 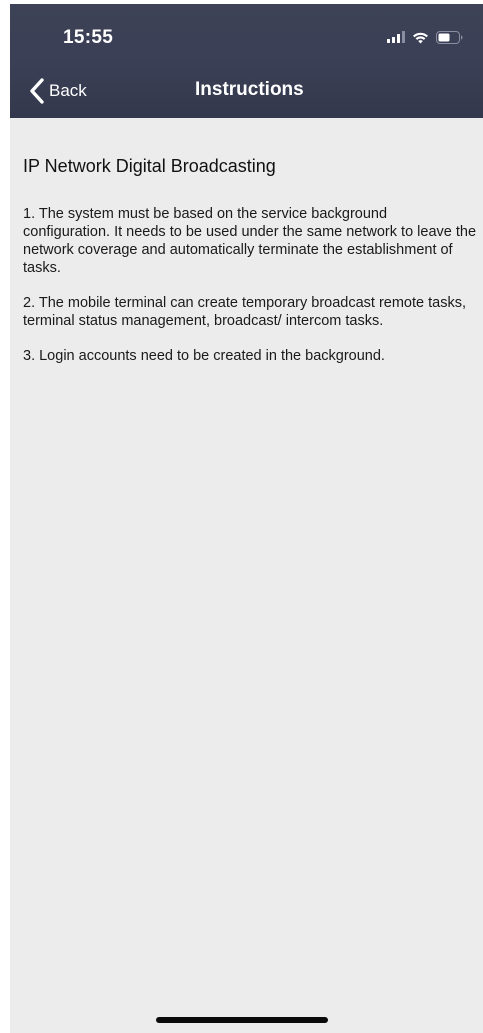 I want to click on battery-icon, so click(x=449, y=37).